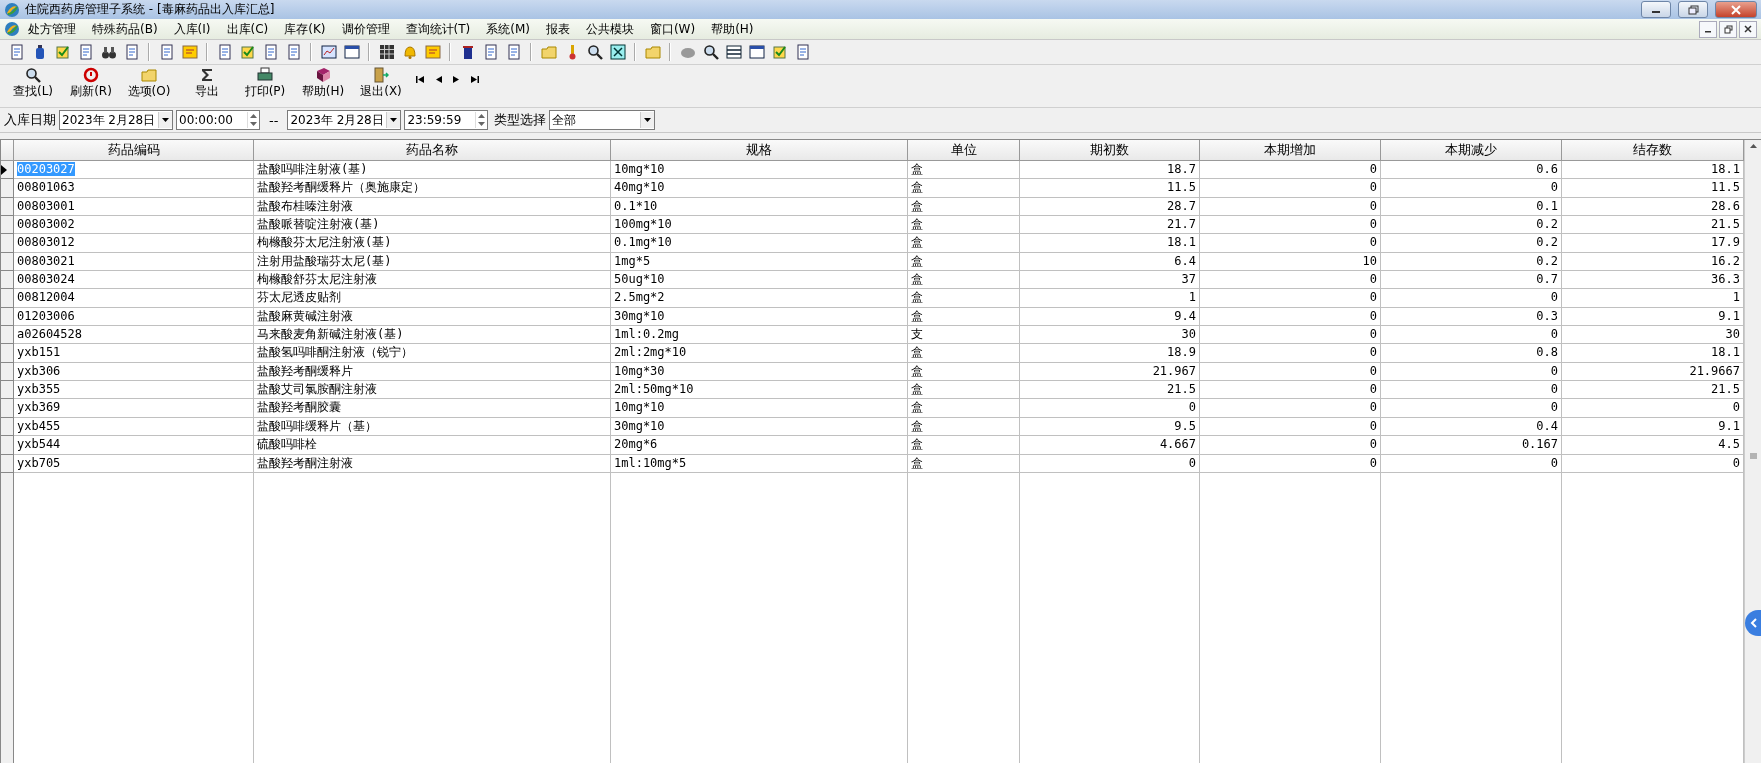 The width and height of the screenshot is (1761, 763). Describe the element at coordinates (759, 150) in the screenshot. I see `column-header: 规格` at that location.